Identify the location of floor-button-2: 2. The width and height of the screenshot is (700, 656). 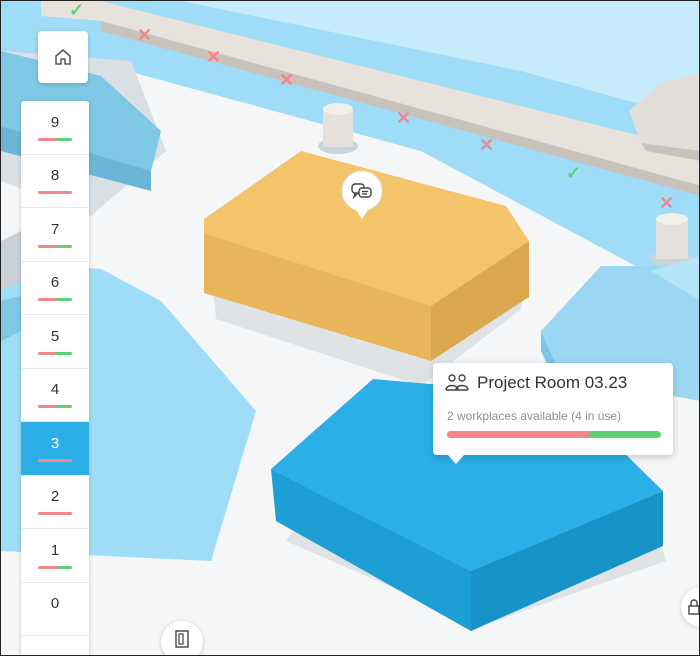
(55, 502).